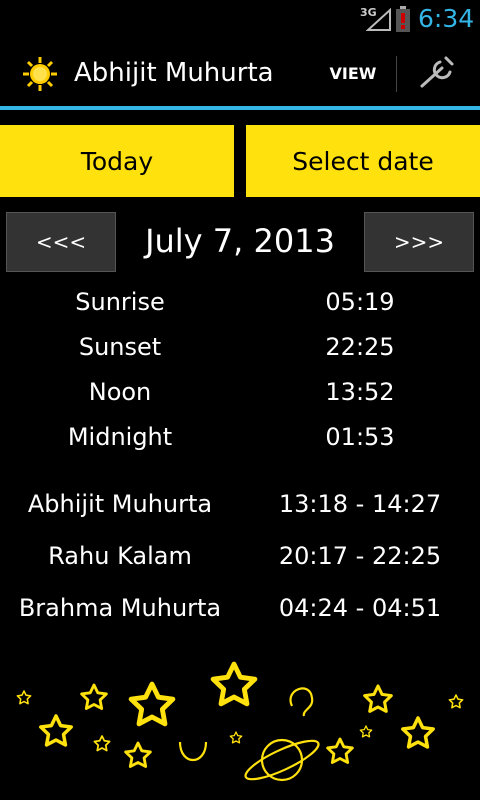  What do you see at coordinates (174, 73) in the screenshot?
I see `app-title: Abhijit Muhurta` at bounding box center [174, 73].